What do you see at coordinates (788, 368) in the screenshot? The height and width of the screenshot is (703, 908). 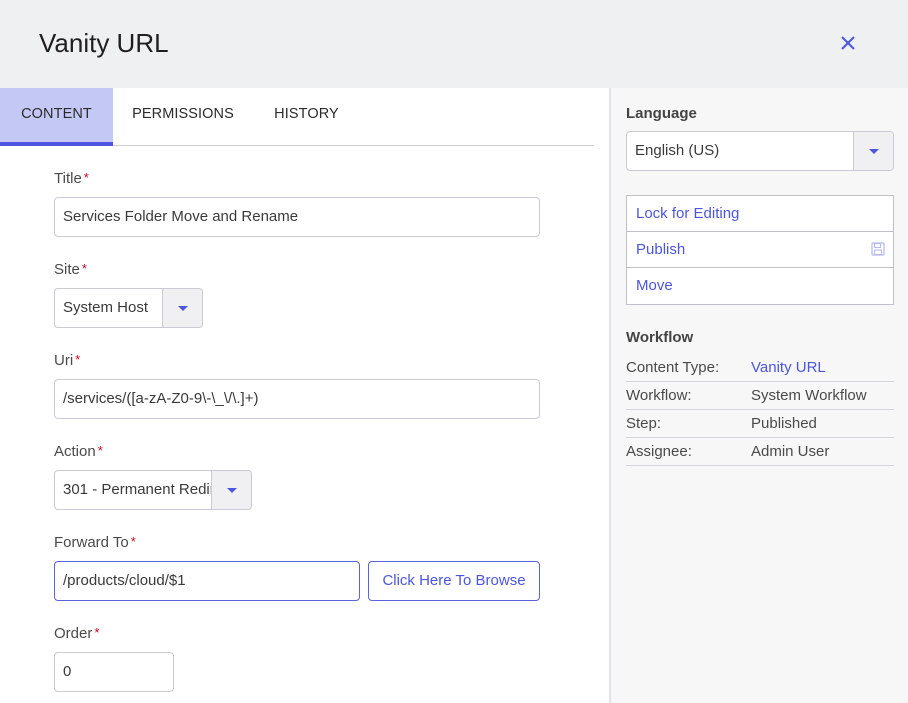 I see `content-type-link: Vanity URL` at bounding box center [788, 368].